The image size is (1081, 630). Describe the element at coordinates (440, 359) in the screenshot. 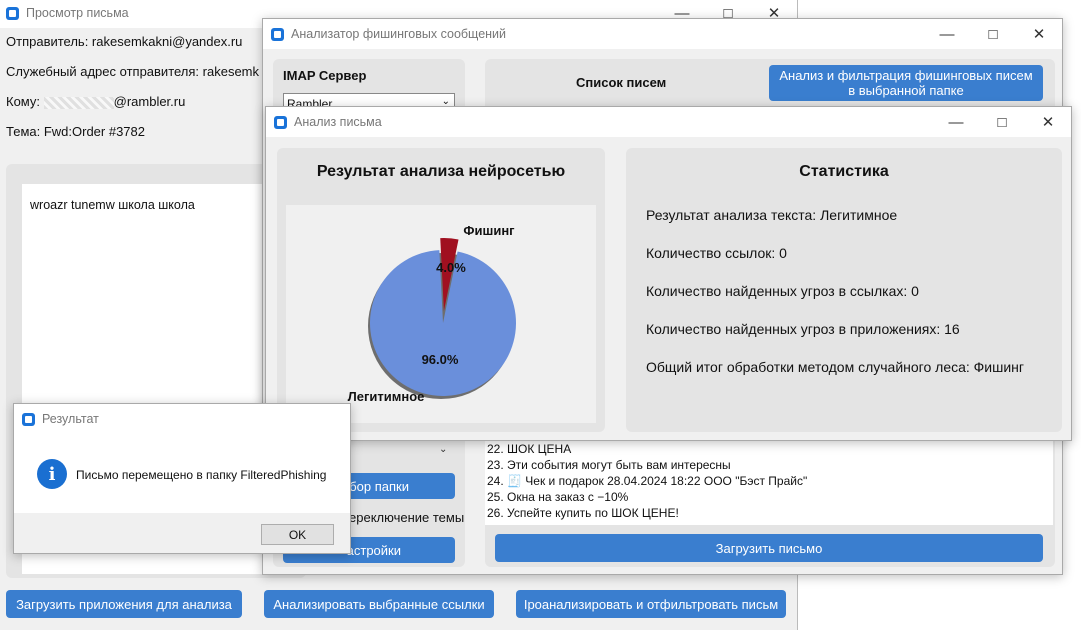

I see `pie-value-legit: 96.0%` at that location.